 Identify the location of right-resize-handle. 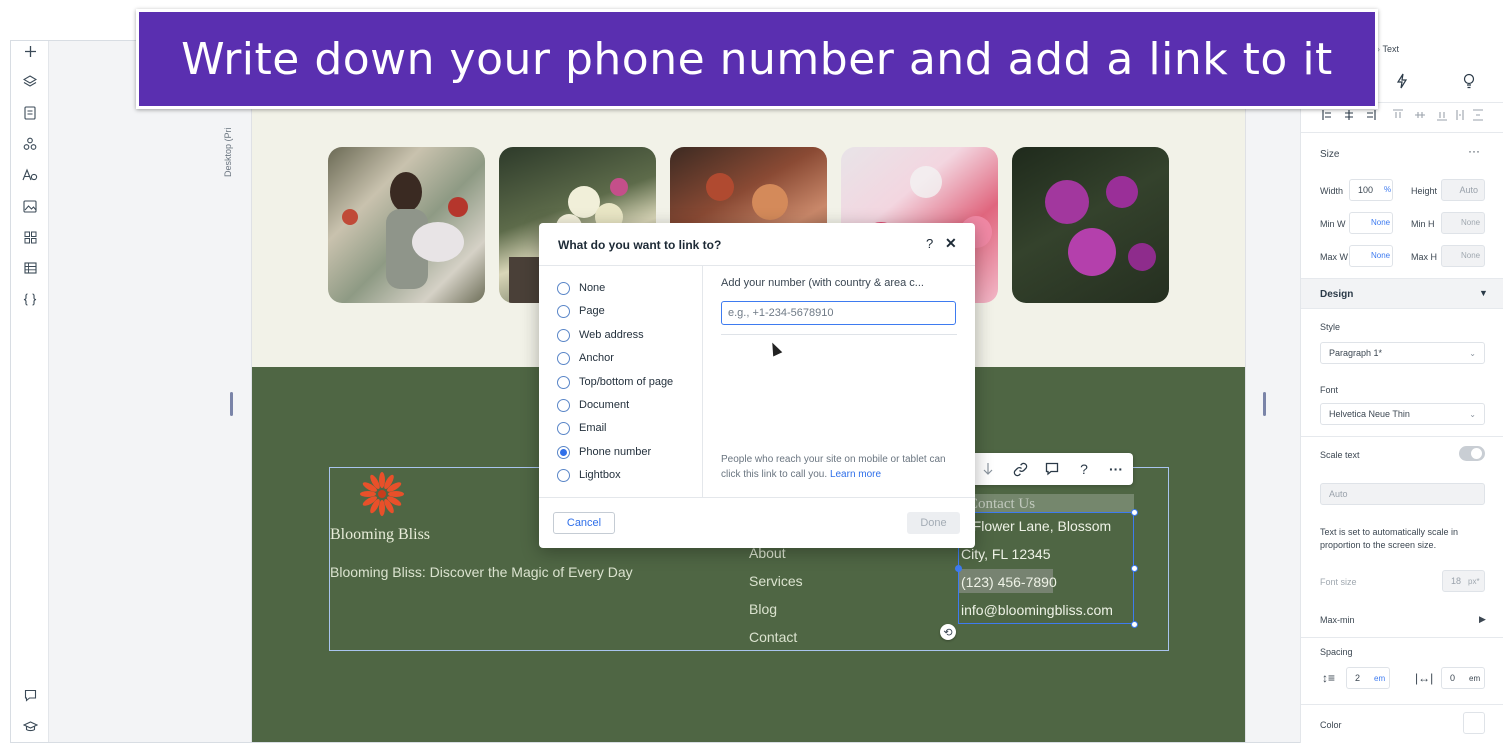
(1264, 404).